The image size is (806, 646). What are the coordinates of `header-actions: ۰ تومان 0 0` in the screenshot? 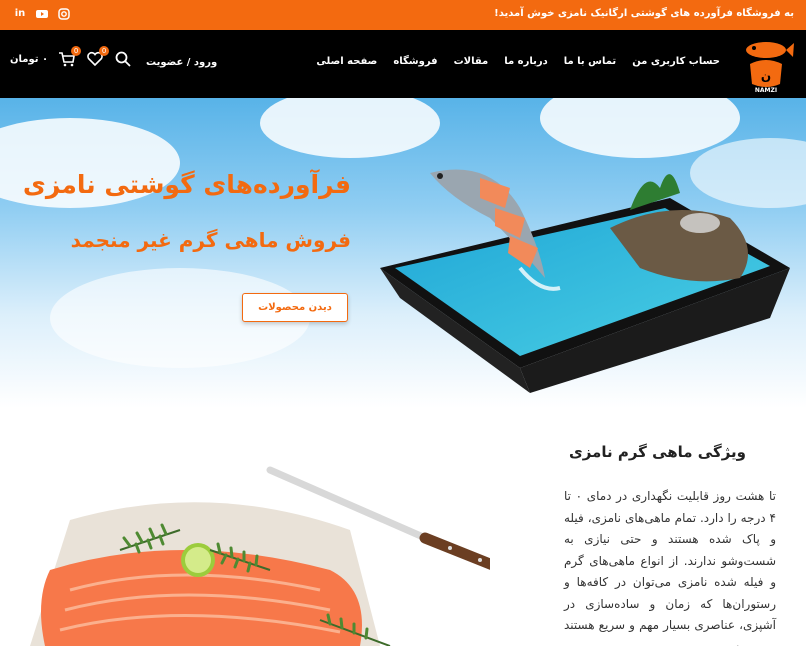 It's located at (71, 57).